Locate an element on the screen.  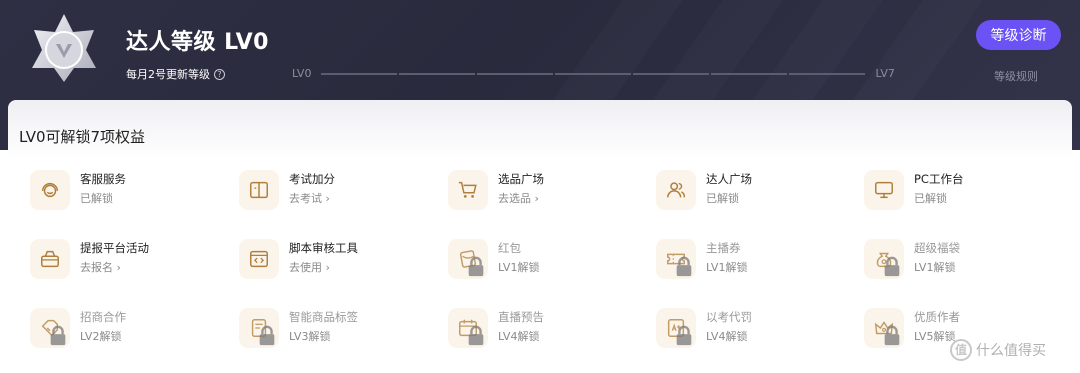
benefit-name: 优质作者 is located at coordinates (937, 317).